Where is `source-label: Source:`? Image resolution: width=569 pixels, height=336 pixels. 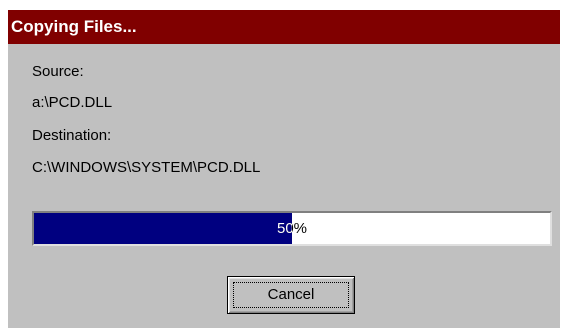
source-label: Source: is located at coordinates (58, 71).